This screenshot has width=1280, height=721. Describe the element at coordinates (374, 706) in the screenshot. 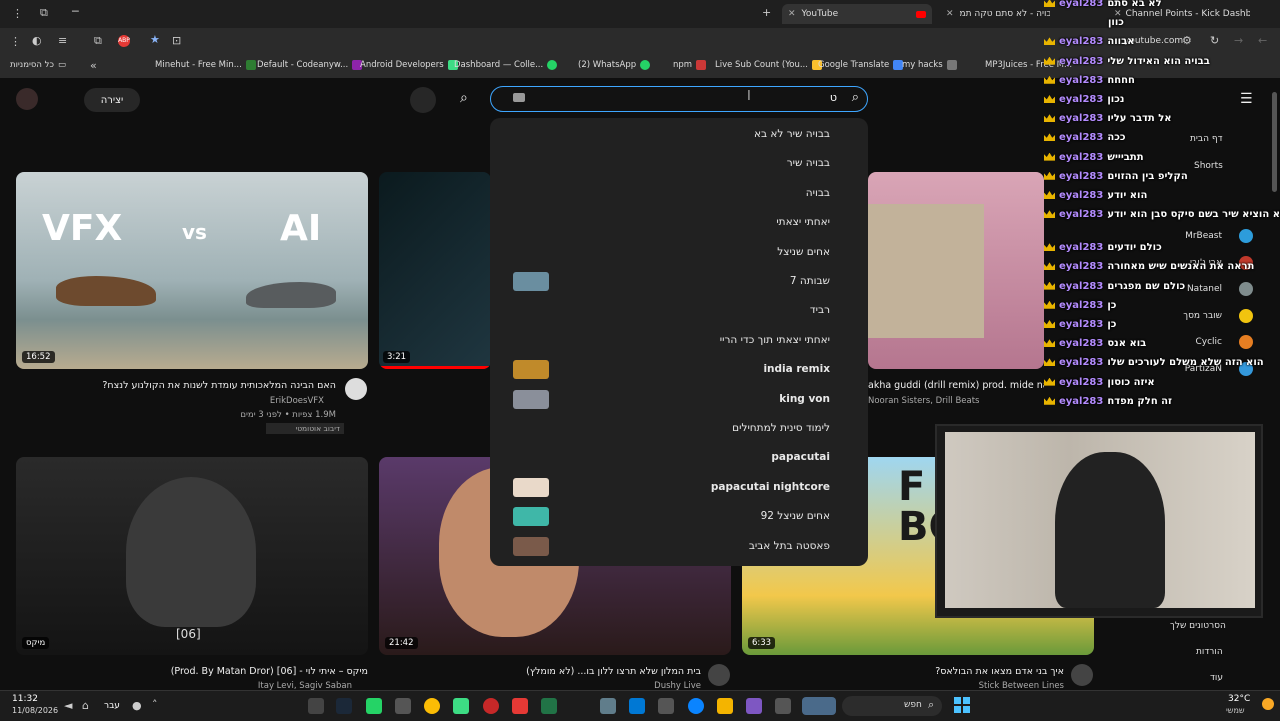

I see `whatsapp-icon` at that location.